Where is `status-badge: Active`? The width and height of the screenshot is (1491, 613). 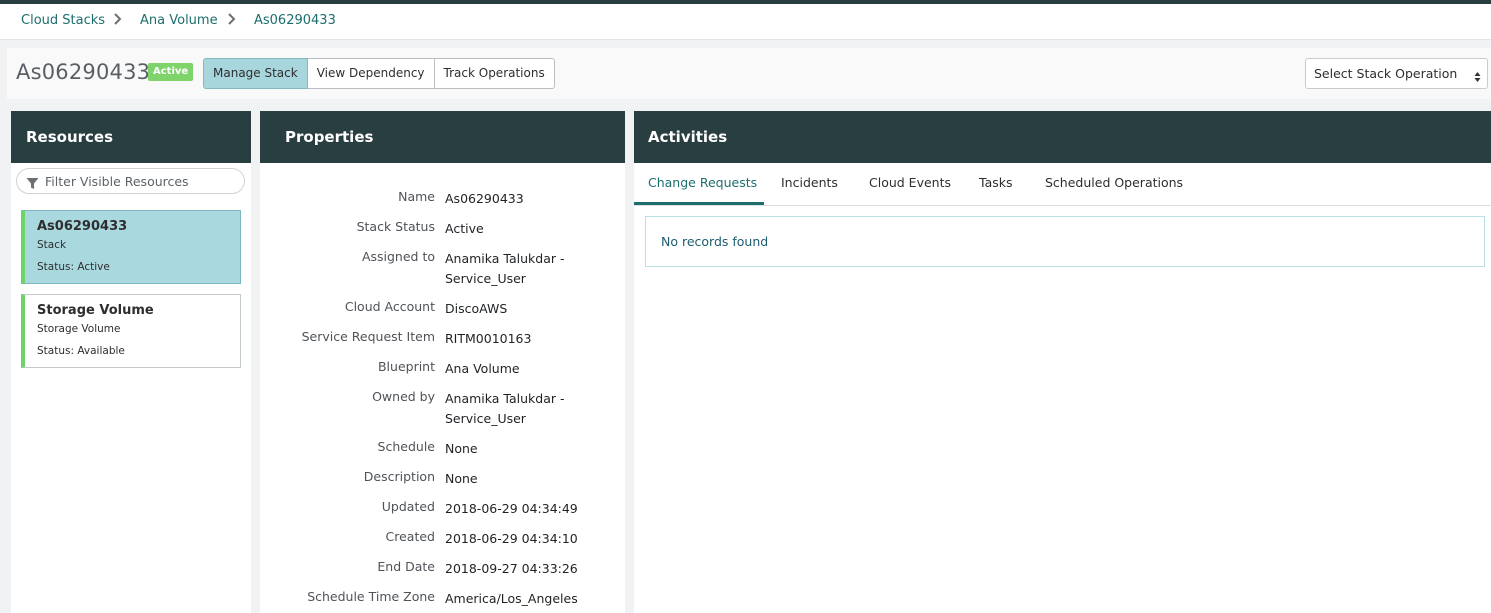
status-badge: Active is located at coordinates (171, 72).